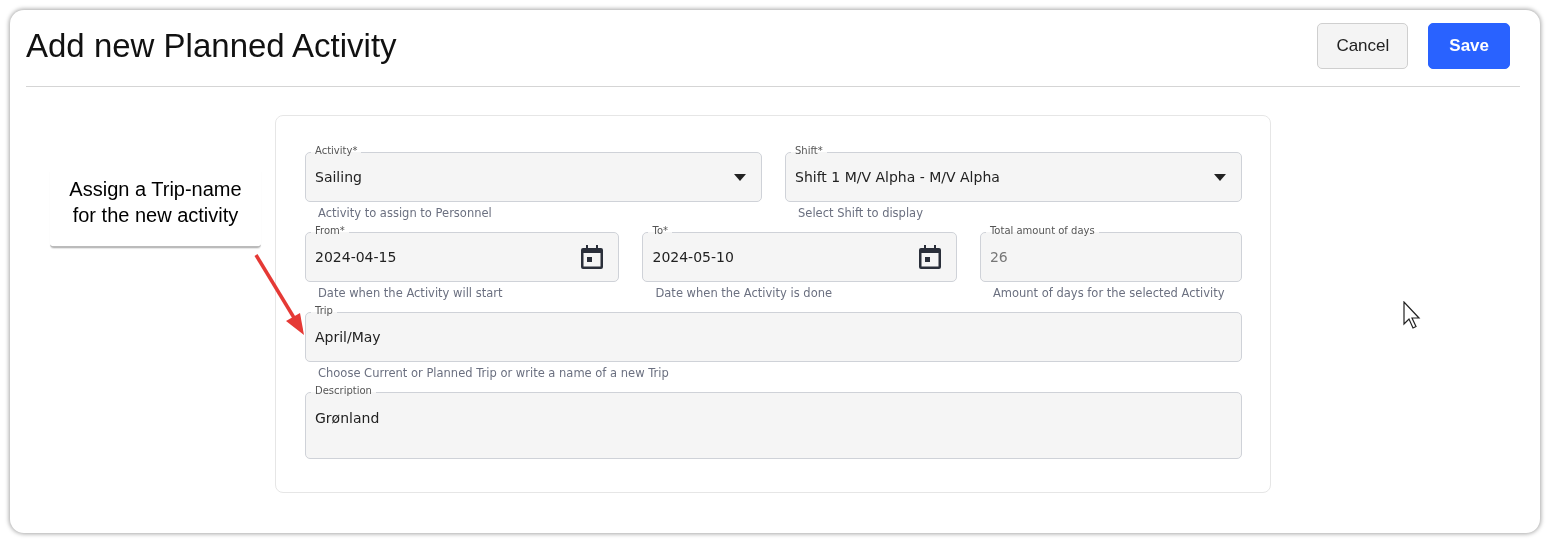  What do you see at coordinates (1110, 253) in the screenshot?
I see `input-field: Total amount of days 26` at bounding box center [1110, 253].